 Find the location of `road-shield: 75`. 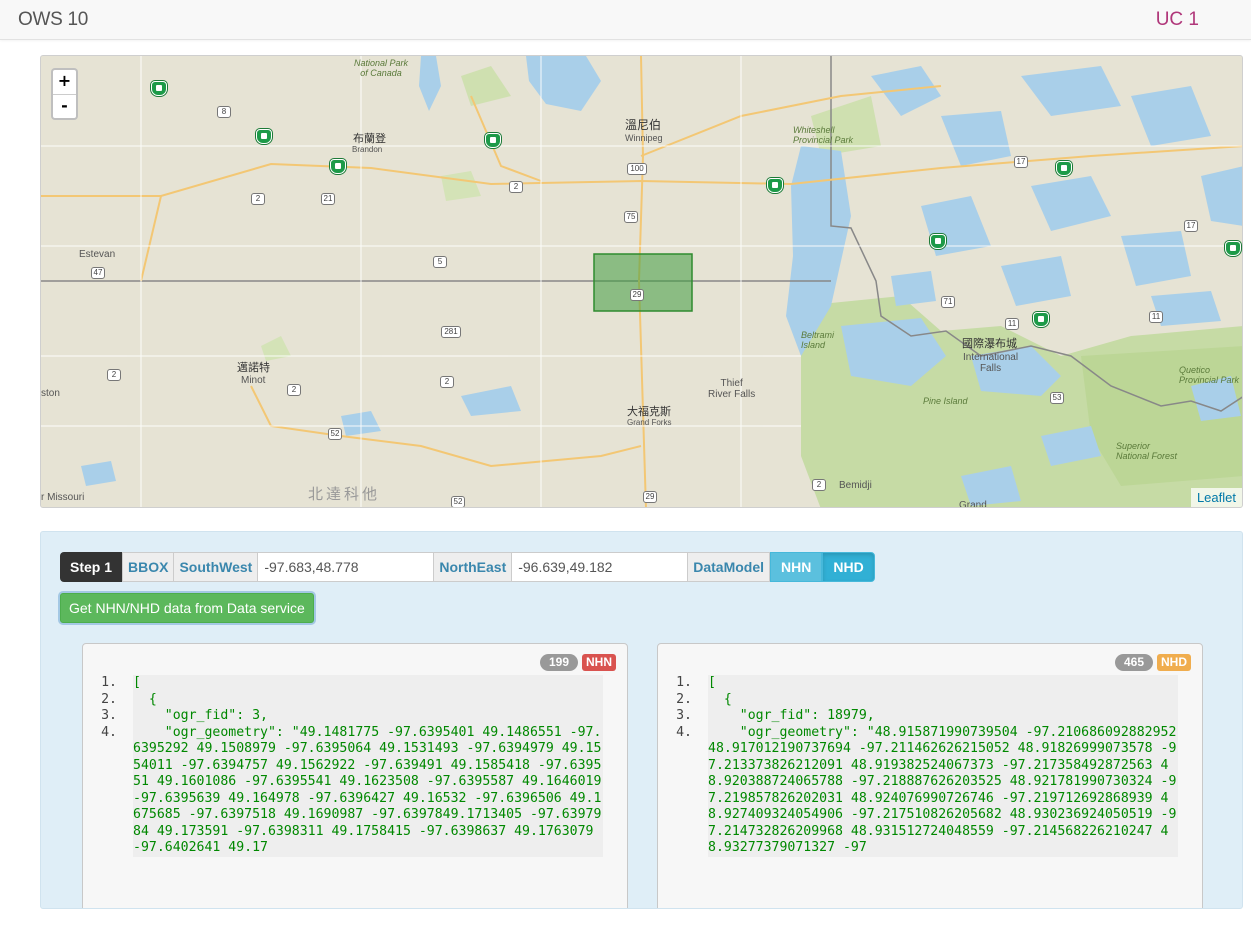

road-shield: 75 is located at coordinates (631, 217).